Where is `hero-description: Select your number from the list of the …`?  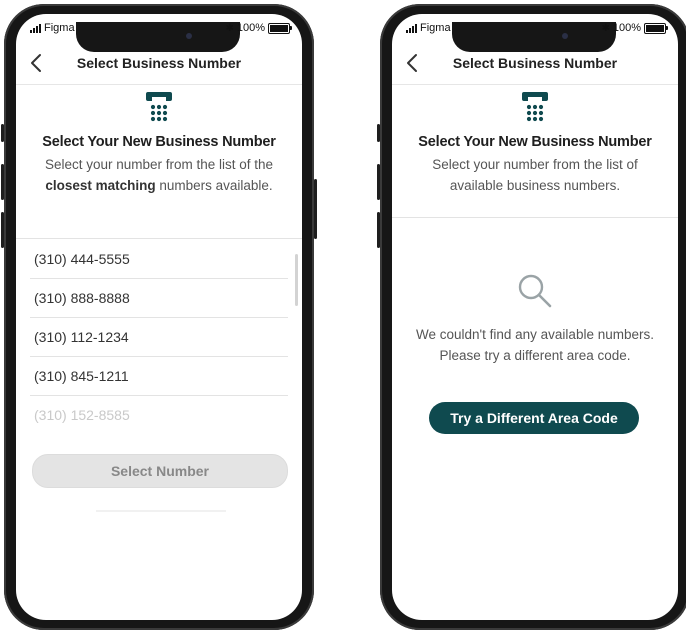
hero-description: Select your number from the list of the … is located at coordinates (159, 175).